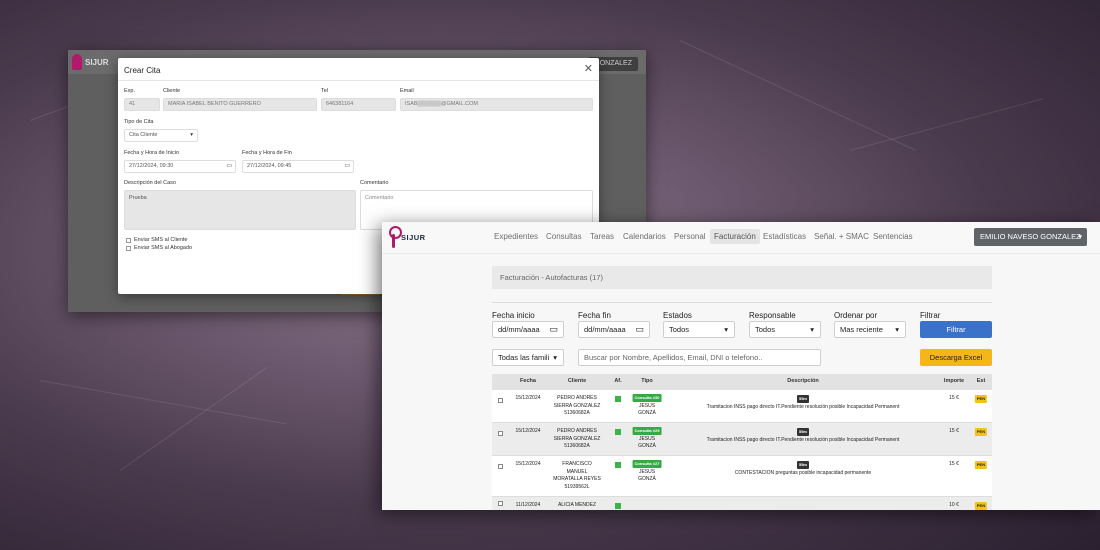 This screenshot has width=1100, height=550. What do you see at coordinates (594, 315) in the screenshot?
I see `fecha-fin-label: Fecha fin` at bounding box center [594, 315].